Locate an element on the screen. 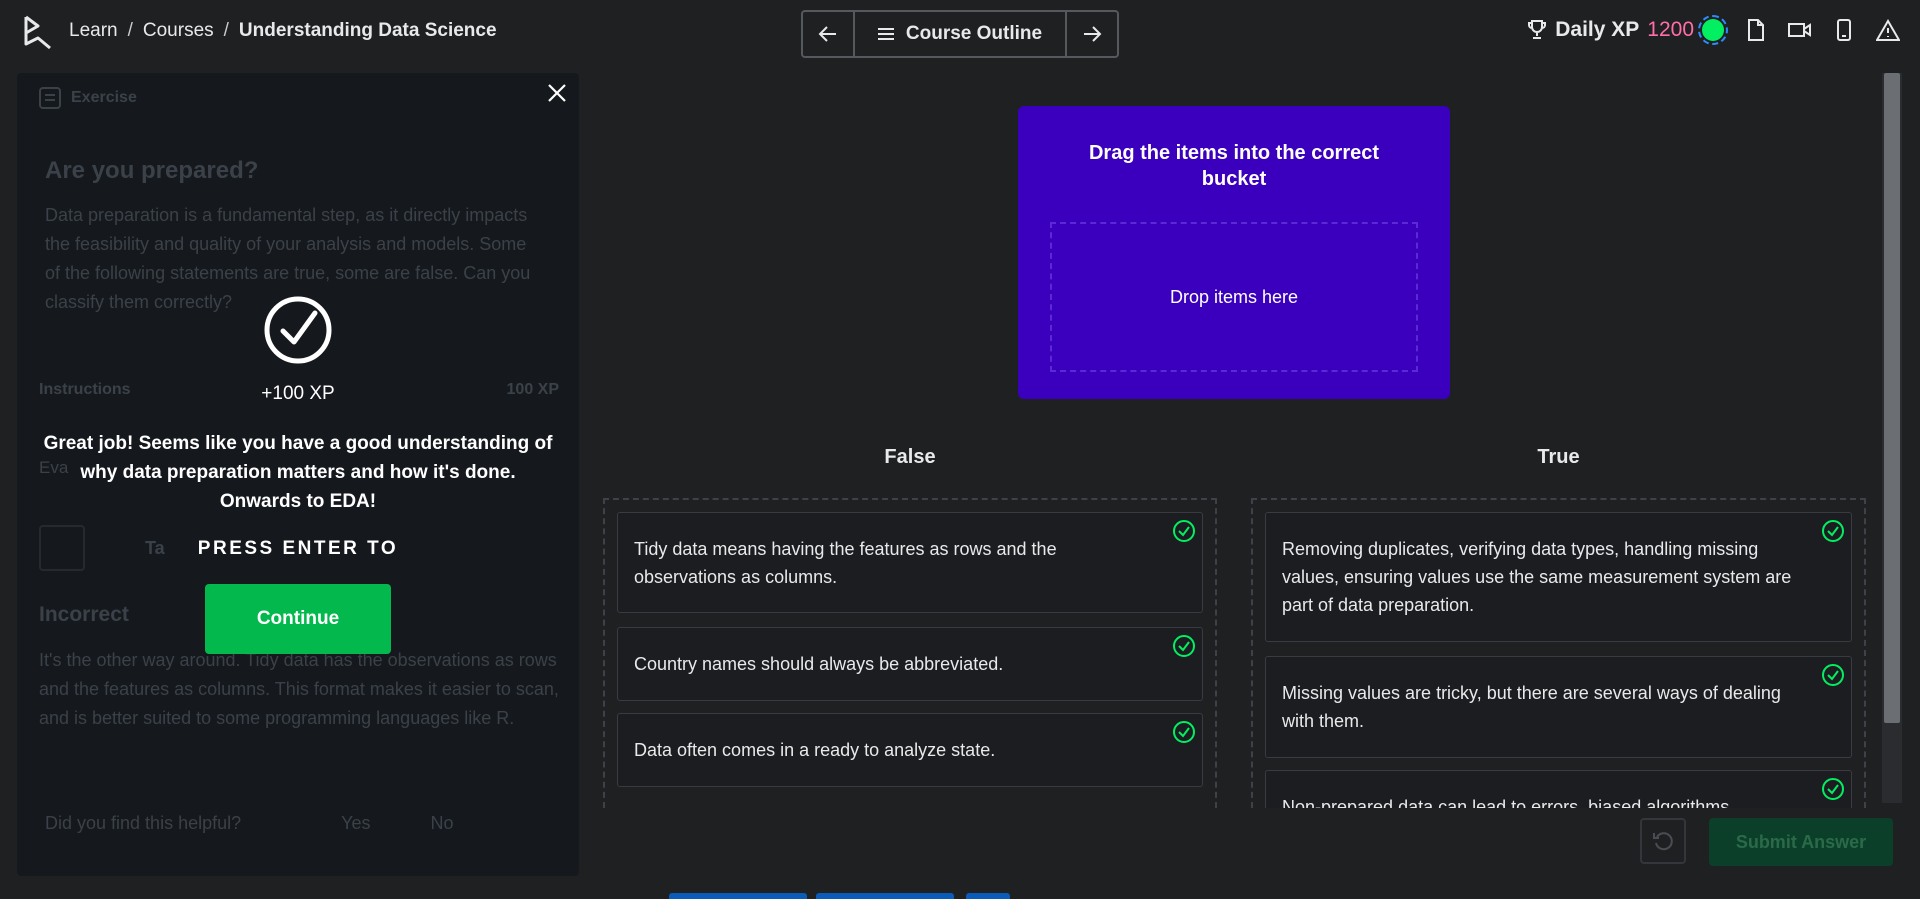  drop-zone: Drop items here is located at coordinates (1234, 297).